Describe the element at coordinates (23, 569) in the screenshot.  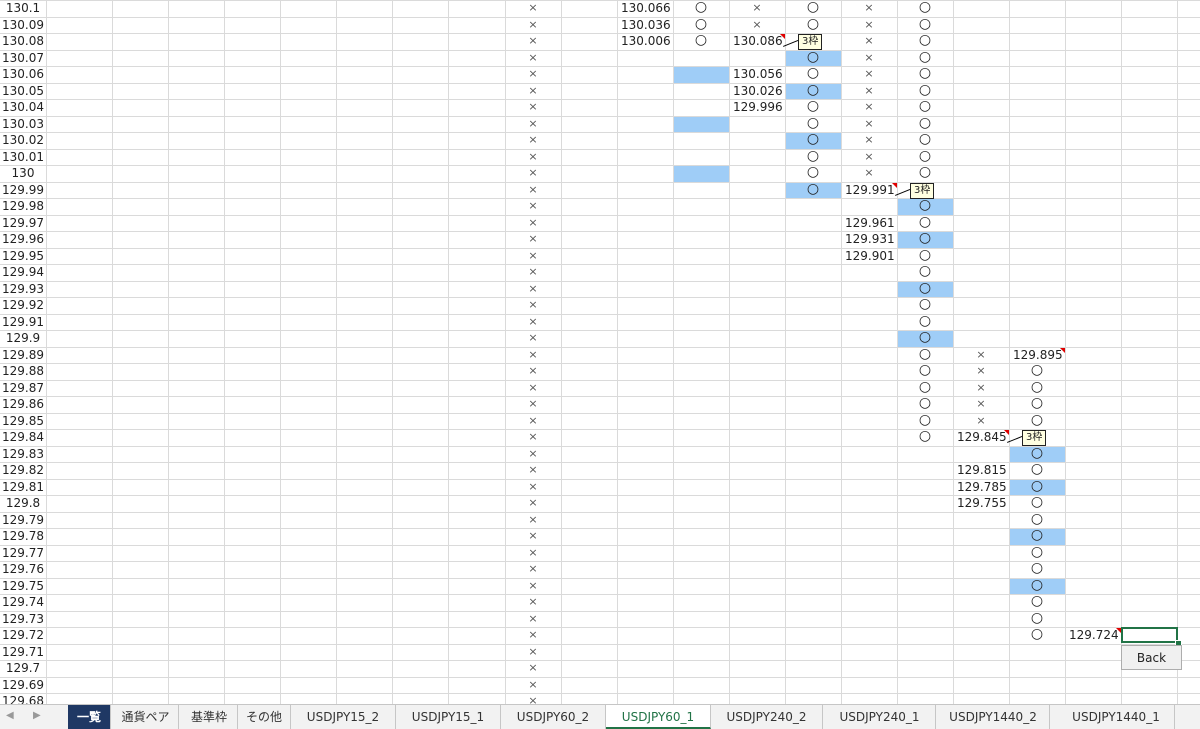
I see `price-row-label: 129.76` at that location.